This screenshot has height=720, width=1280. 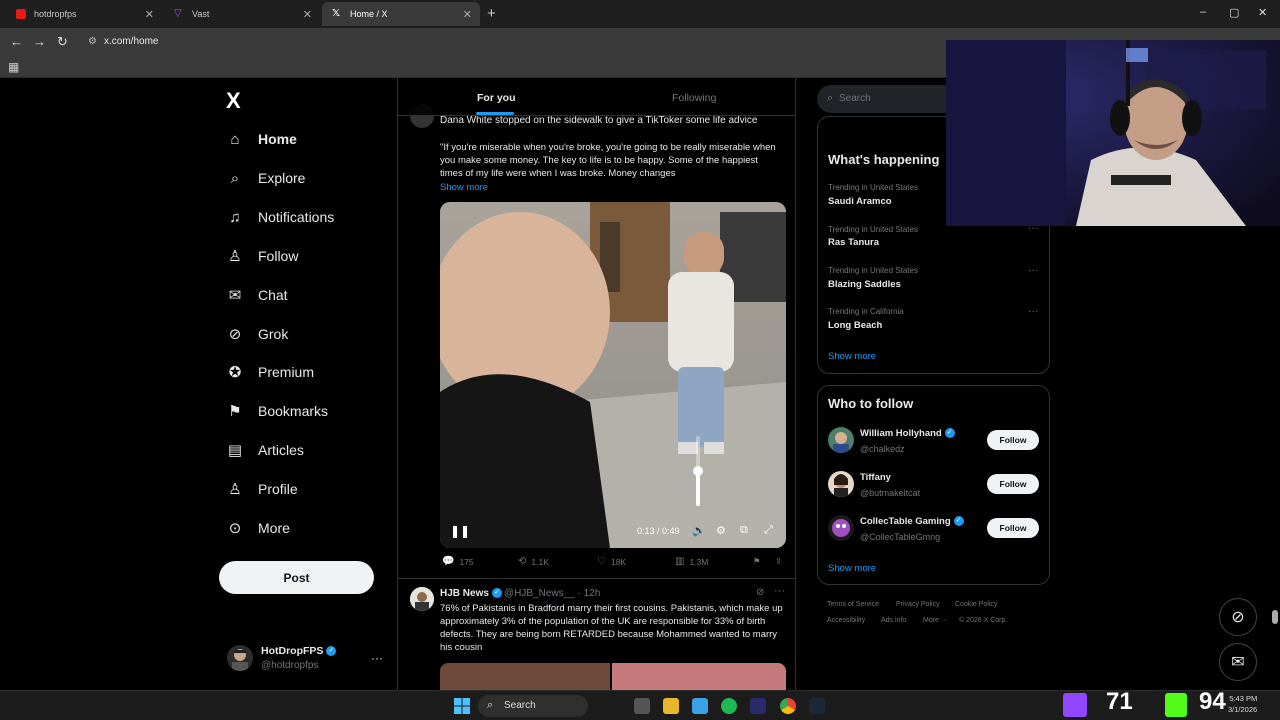 What do you see at coordinates (265, 450) in the screenshot?
I see `nav-articles: ▤ Articles` at bounding box center [265, 450].